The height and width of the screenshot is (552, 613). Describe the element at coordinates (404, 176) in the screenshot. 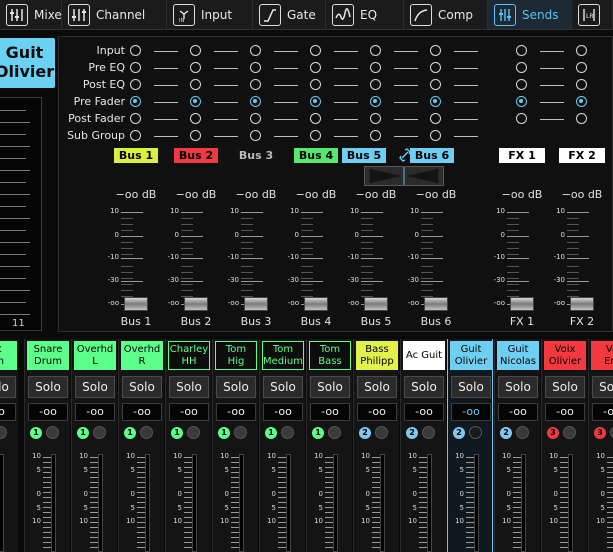

I see `stereo-pan-control` at that location.